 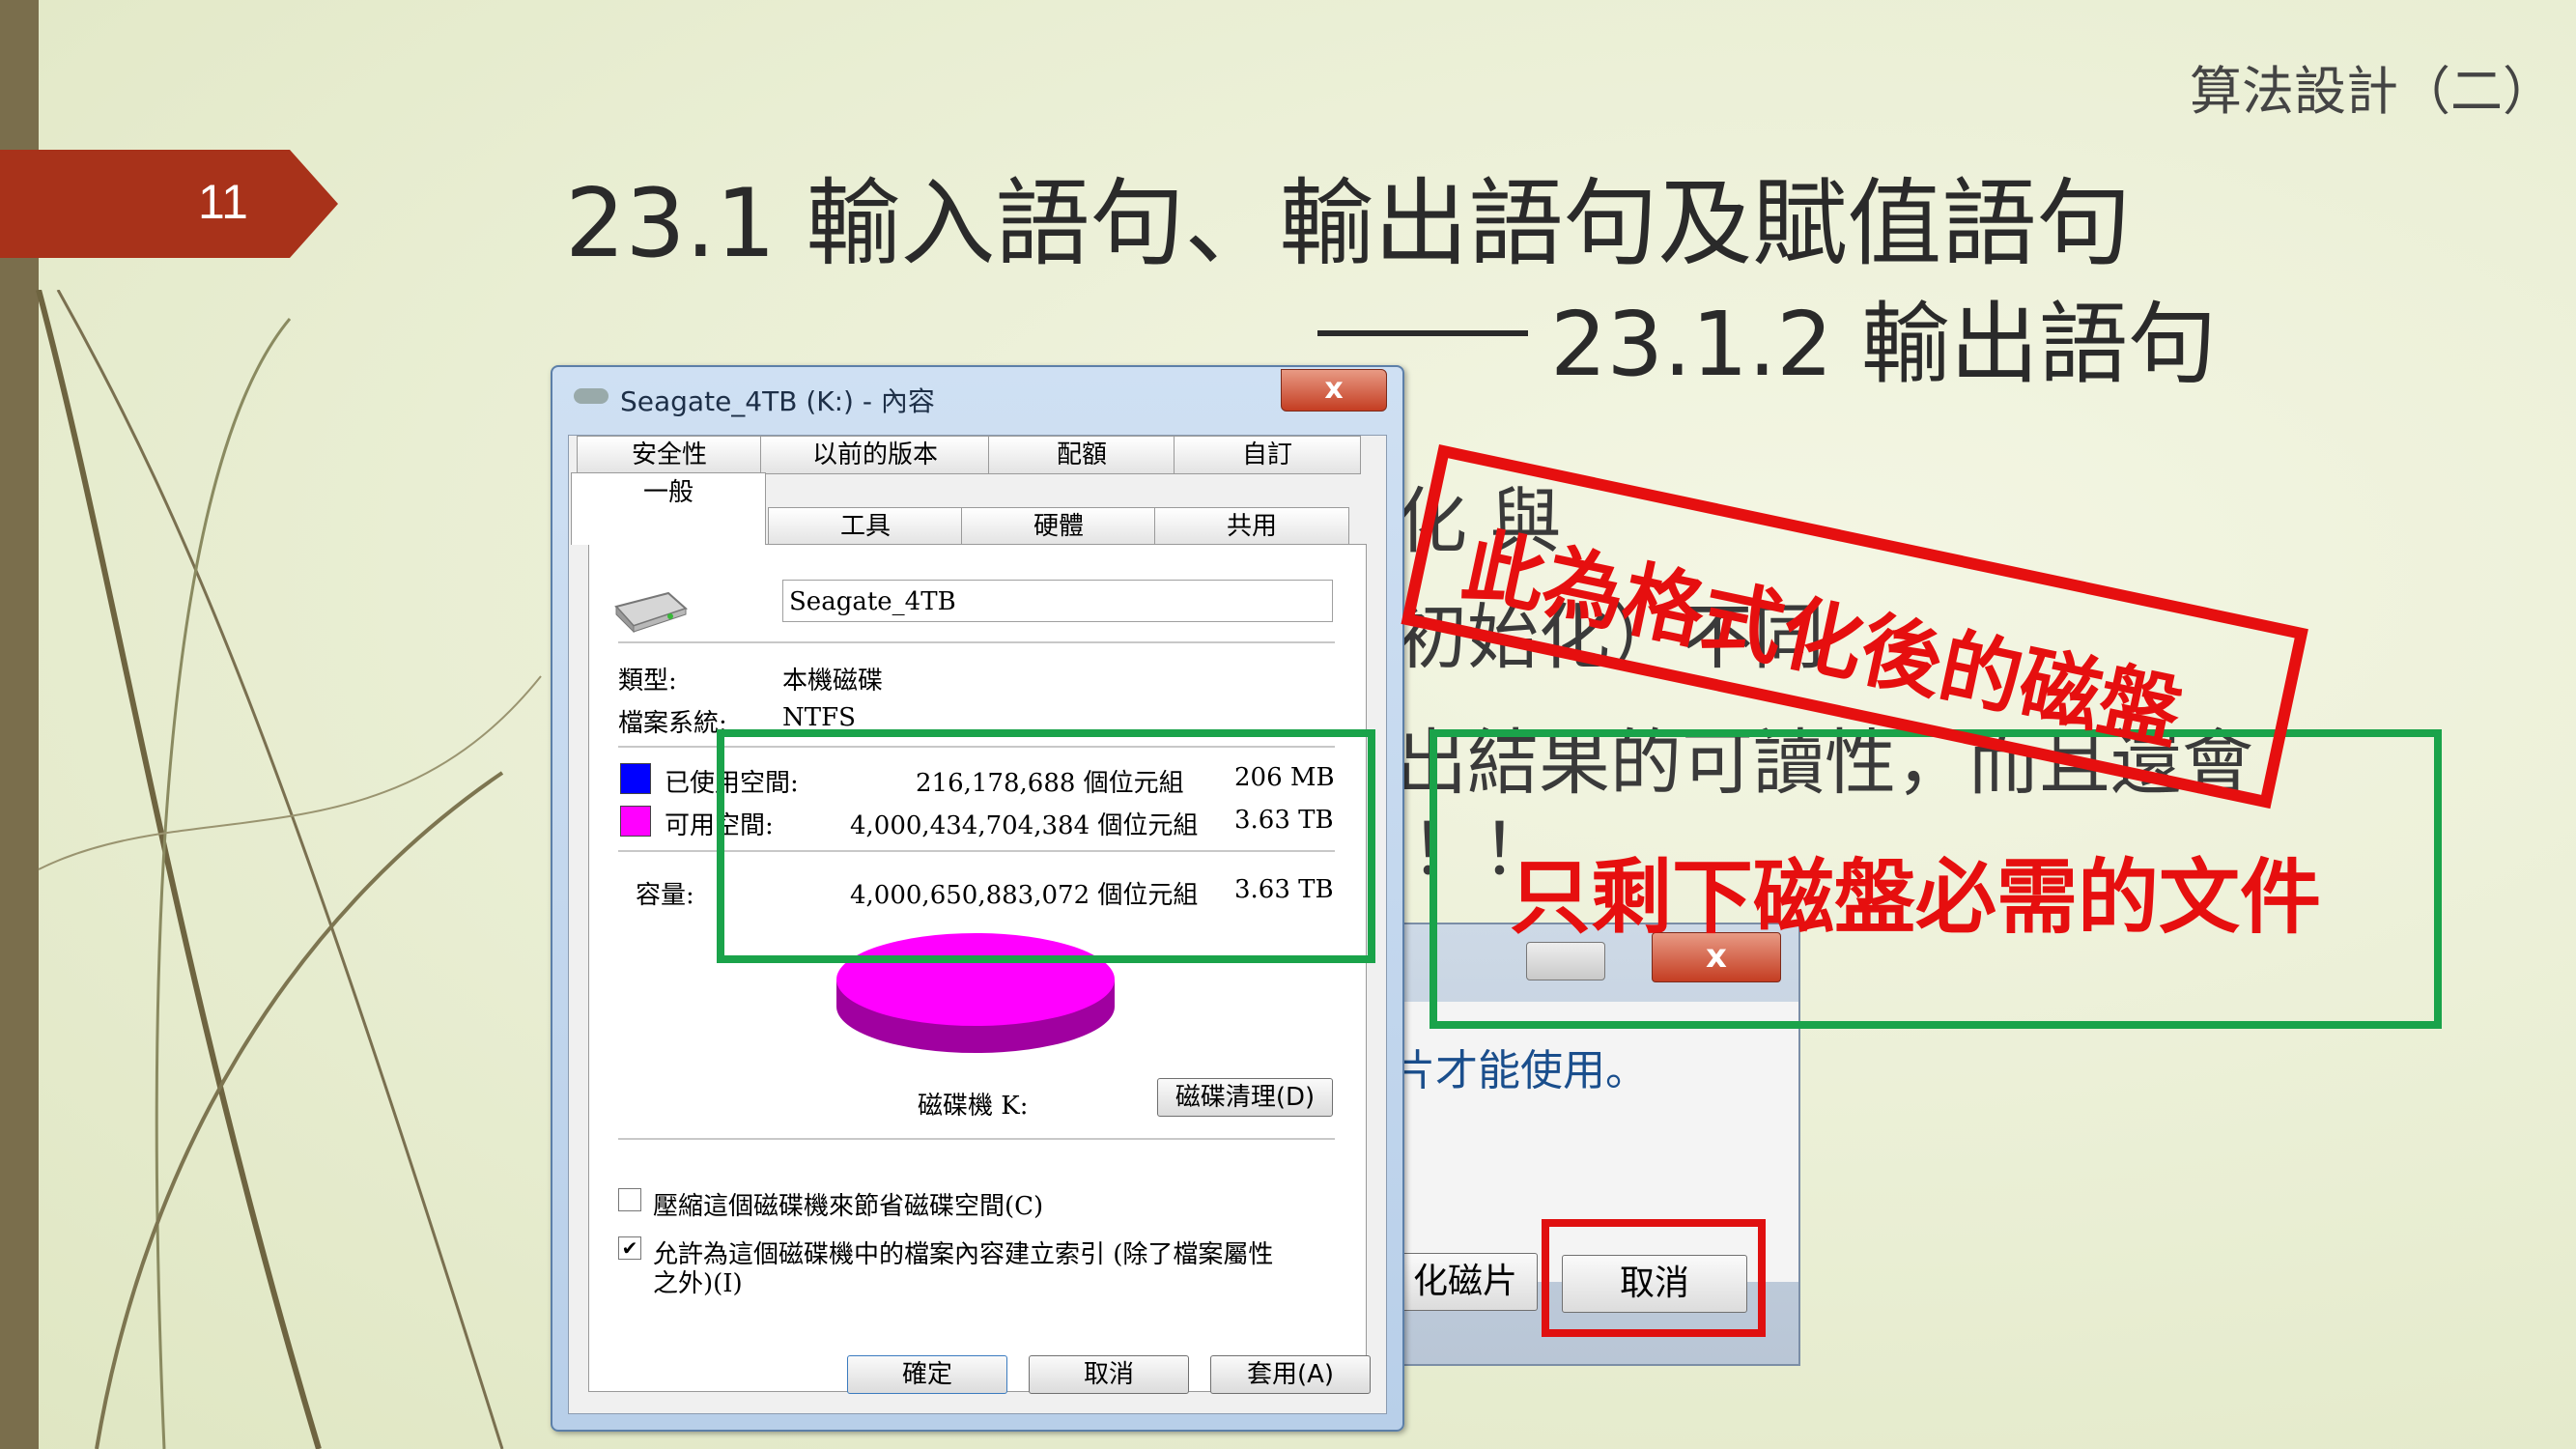 What do you see at coordinates (1334, 390) in the screenshot?
I see `close-button: x` at bounding box center [1334, 390].